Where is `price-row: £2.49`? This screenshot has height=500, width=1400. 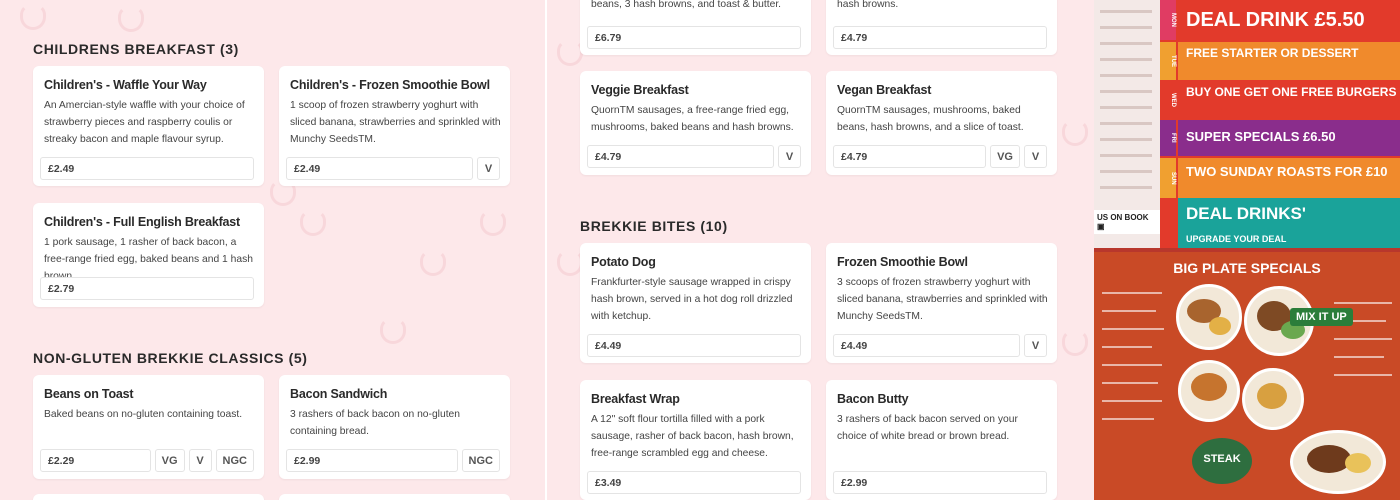
price-row: £2.49 is located at coordinates (147, 168).